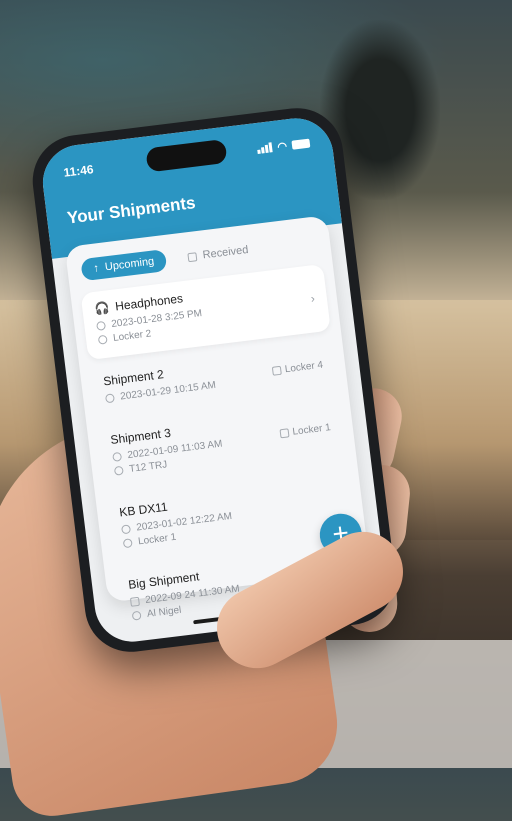  What do you see at coordinates (131, 210) in the screenshot?
I see `page-title: Your Shipments` at bounding box center [131, 210].